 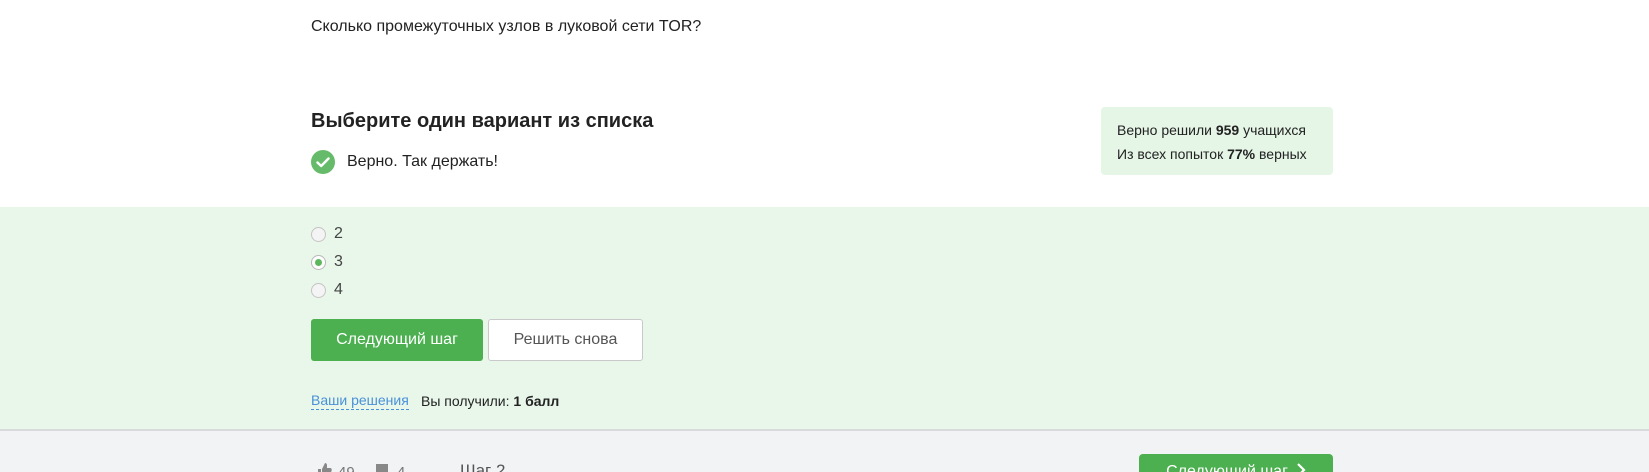 I want to click on option-label: 3, so click(x=338, y=261).